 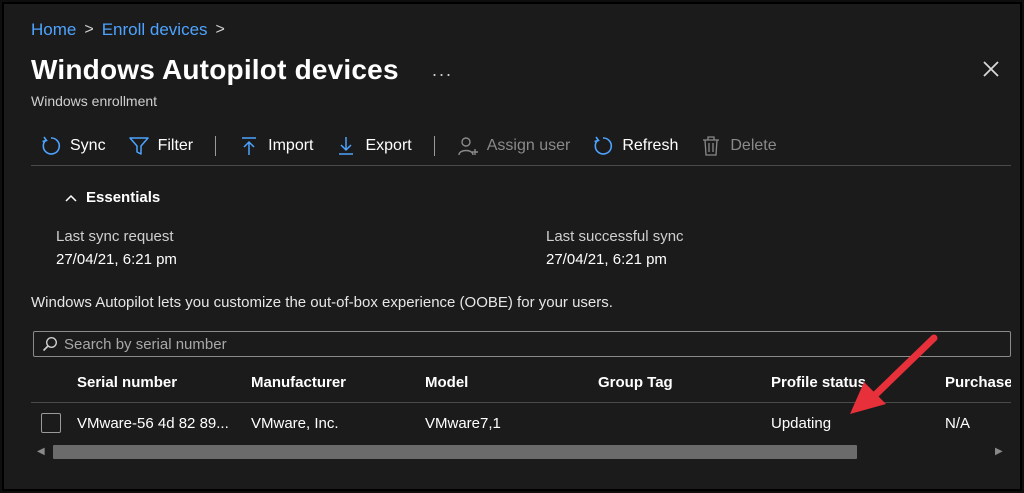 What do you see at coordinates (42, 452) in the screenshot?
I see `scroll-left-arrow-icon: ◀` at bounding box center [42, 452].